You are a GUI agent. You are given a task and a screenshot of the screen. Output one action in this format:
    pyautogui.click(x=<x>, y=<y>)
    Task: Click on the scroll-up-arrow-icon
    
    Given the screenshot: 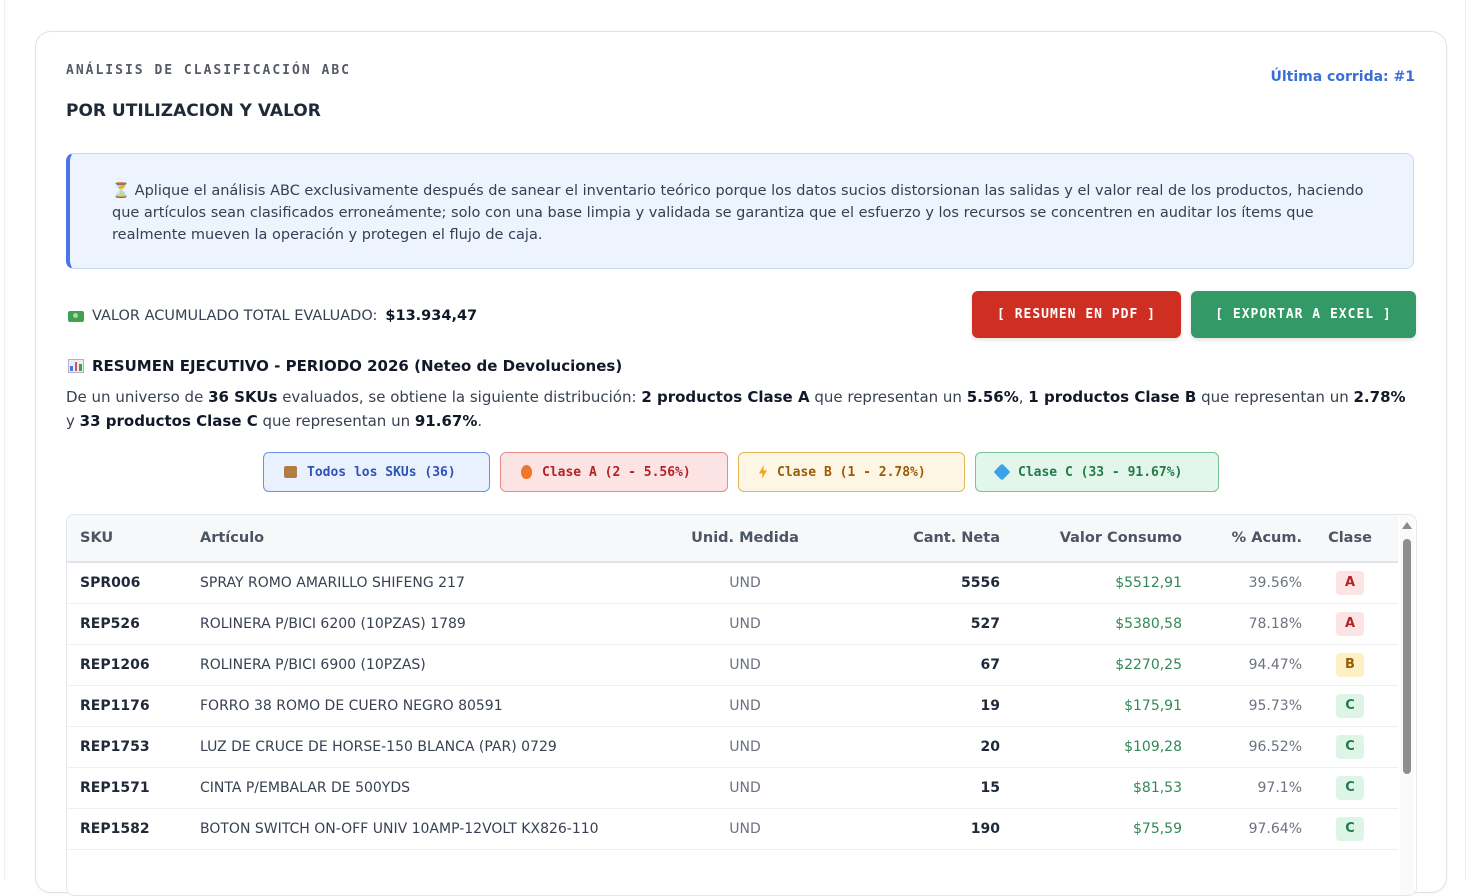 What is the action you would take?
    pyautogui.click(x=1407, y=525)
    